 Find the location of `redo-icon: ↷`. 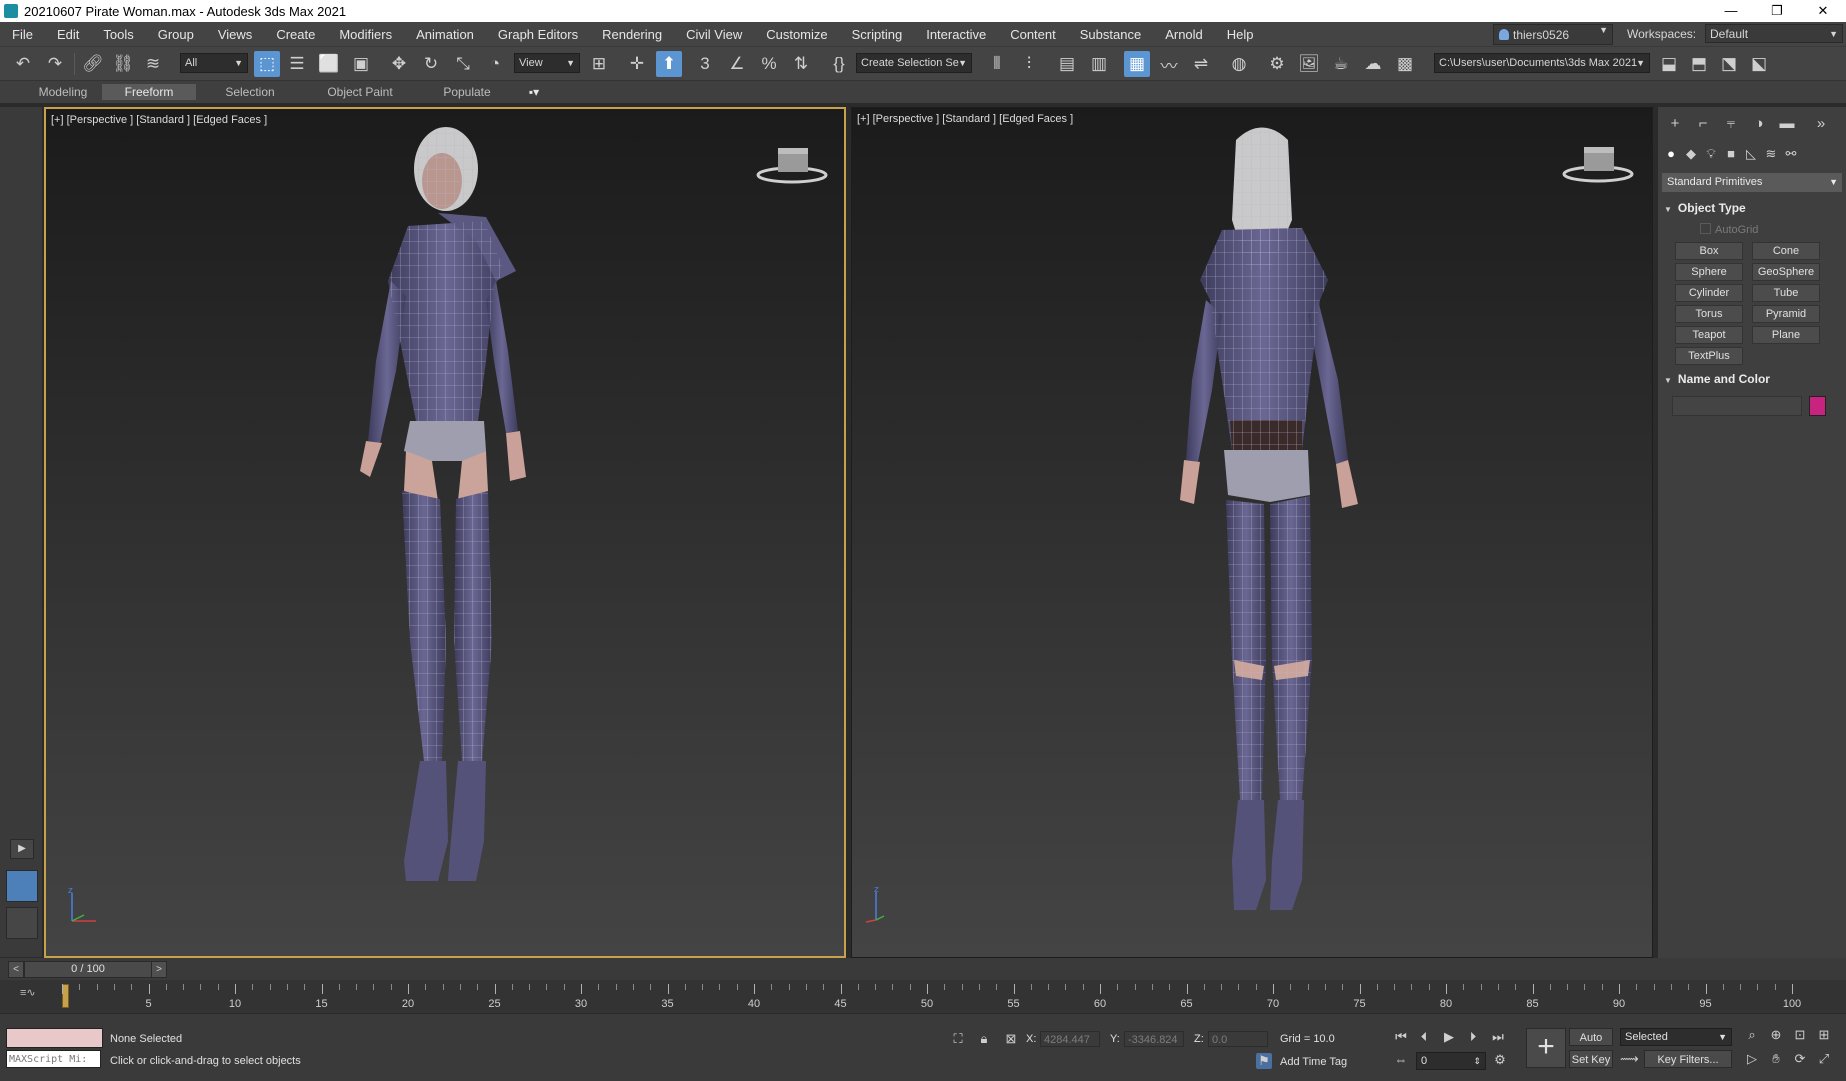

redo-icon: ↷ is located at coordinates (55, 64).